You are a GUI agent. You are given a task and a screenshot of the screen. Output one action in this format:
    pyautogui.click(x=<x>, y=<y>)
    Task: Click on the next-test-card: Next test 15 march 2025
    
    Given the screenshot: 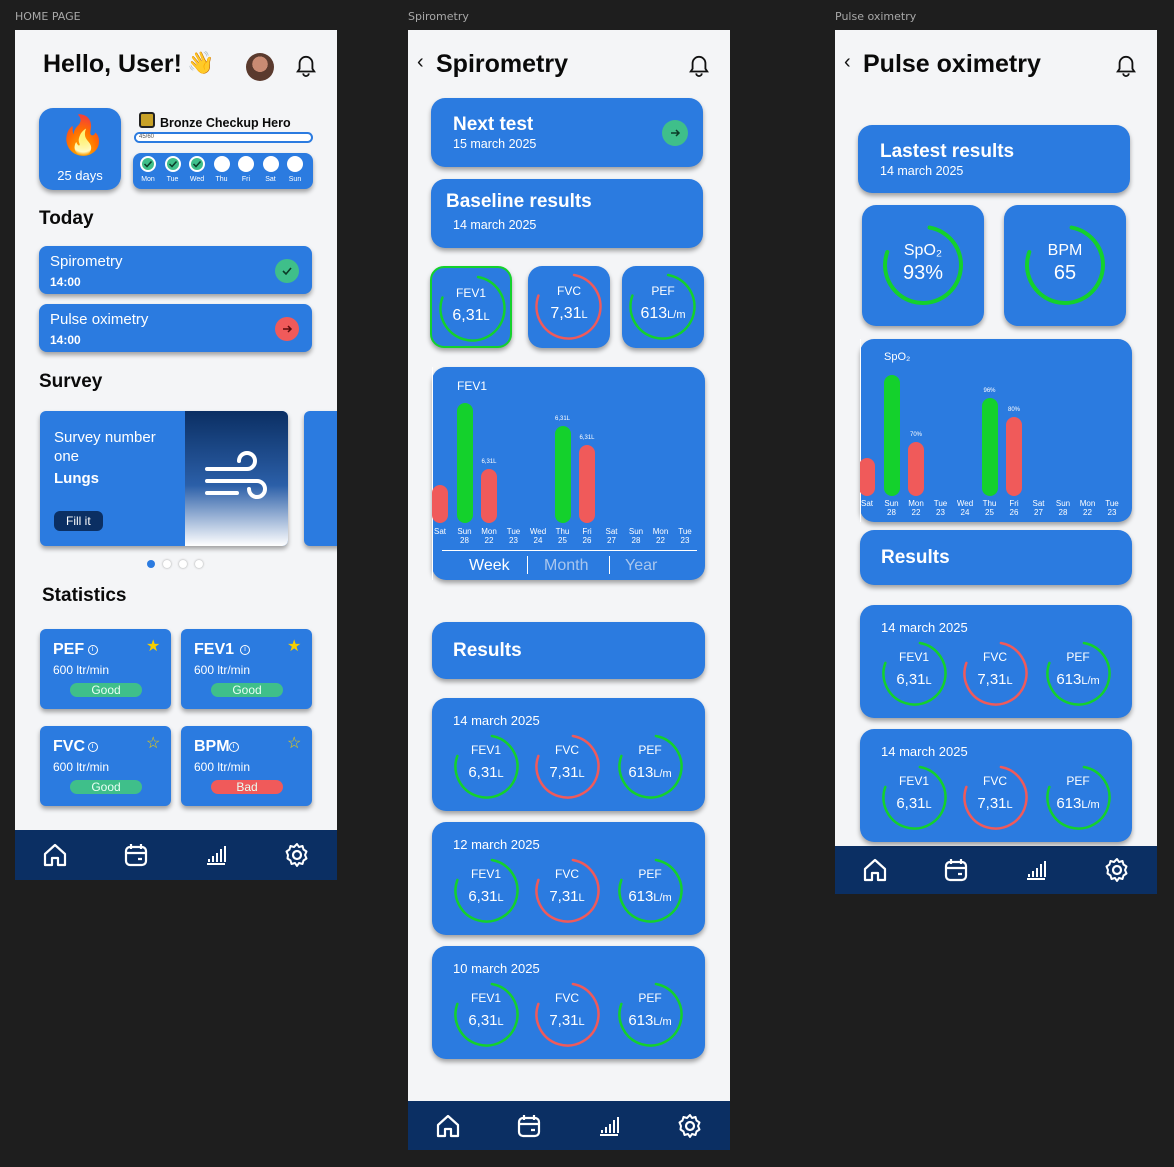 What is the action you would take?
    pyautogui.click(x=567, y=132)
    